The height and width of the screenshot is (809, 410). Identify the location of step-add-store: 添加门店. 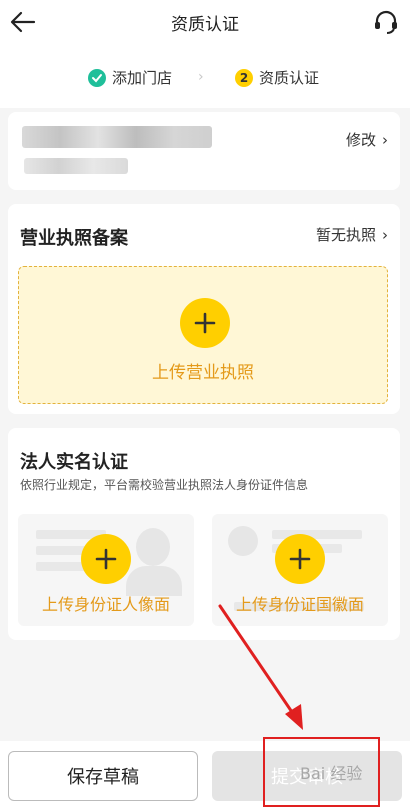
(130, 77).